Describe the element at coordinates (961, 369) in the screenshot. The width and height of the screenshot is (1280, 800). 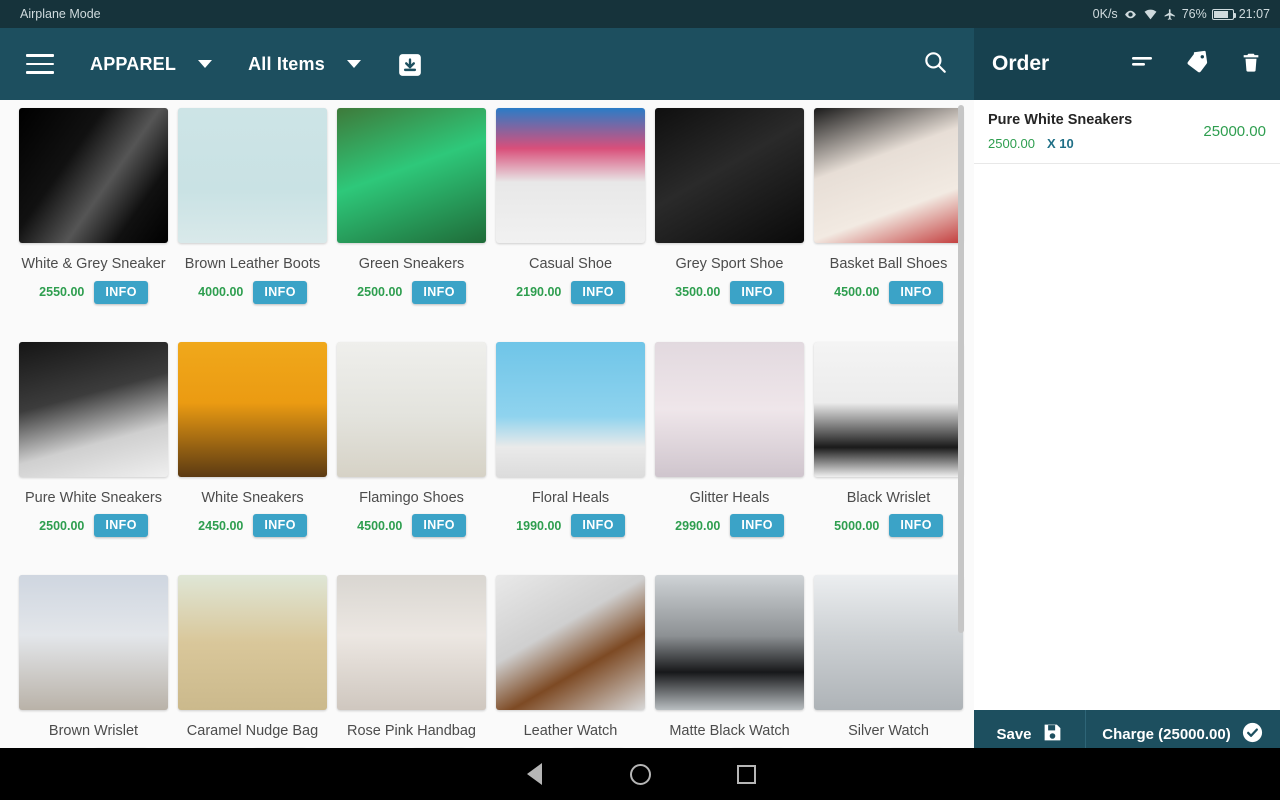
I see `grid-scrollbar` at that location.